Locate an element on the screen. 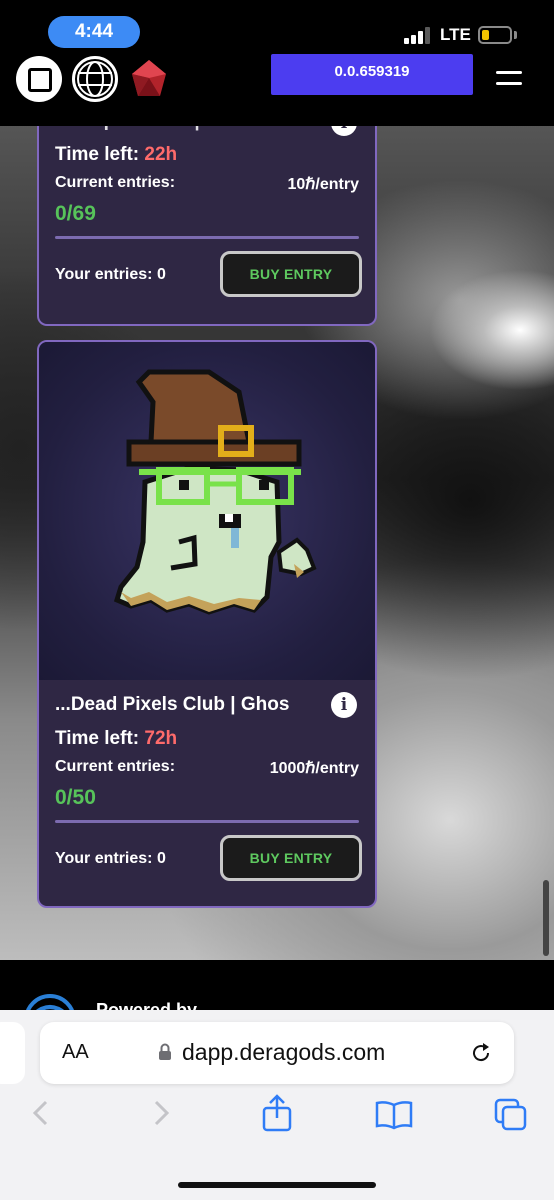 This screenshot has height=1200, width=554. entry-price: 1000ℏ/entry is located at coordinates (314, 768).